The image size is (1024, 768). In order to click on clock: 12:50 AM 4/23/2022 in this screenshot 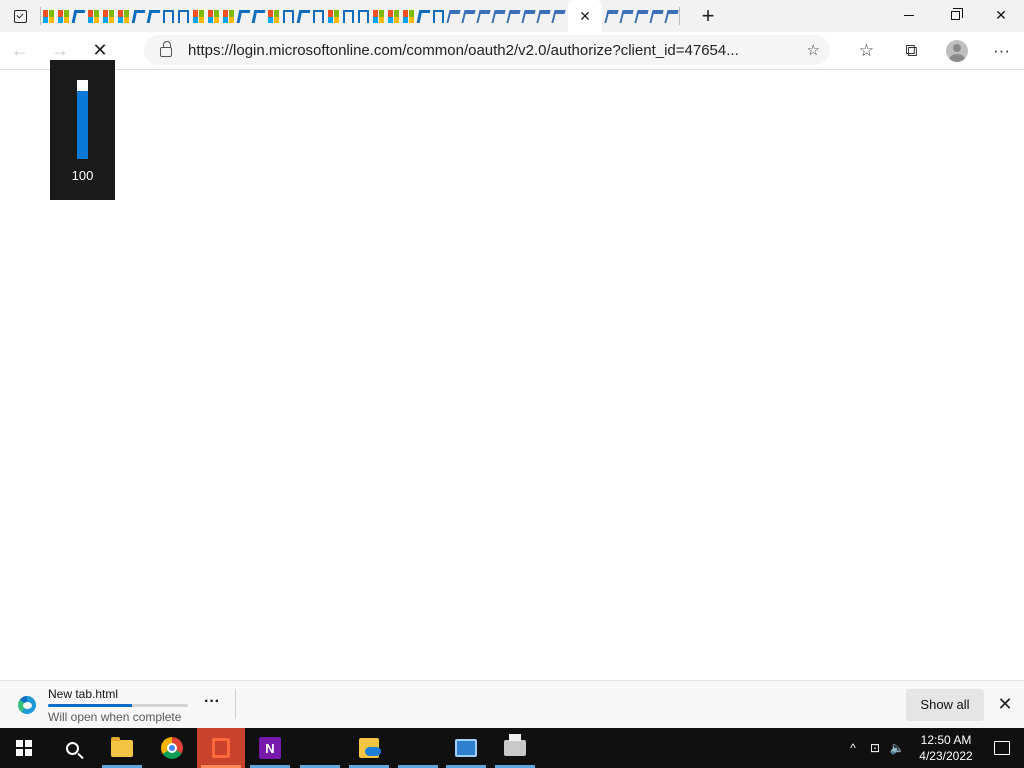, I will do `click(946, 748)`.